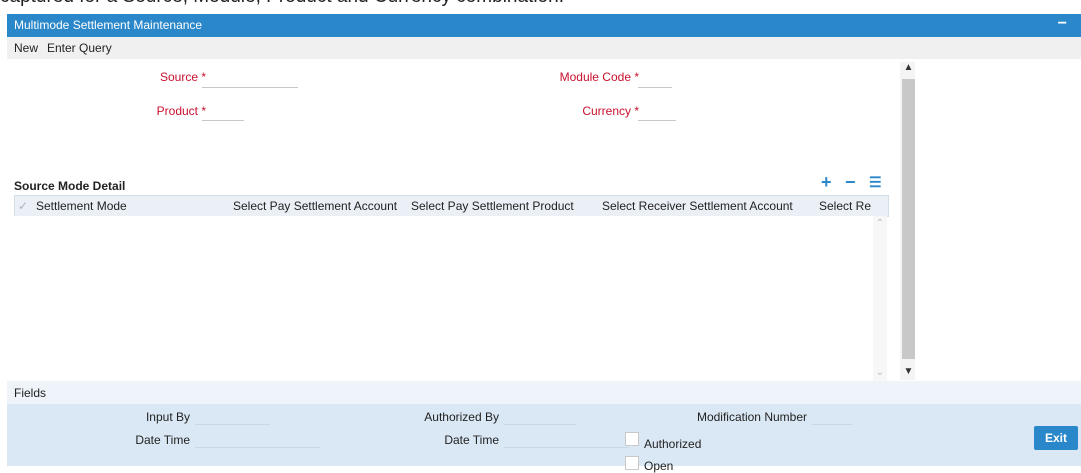 The width and height of the screenshot is (1081, 473). I want to click on fields-bar: Fields, so click(544, 392).